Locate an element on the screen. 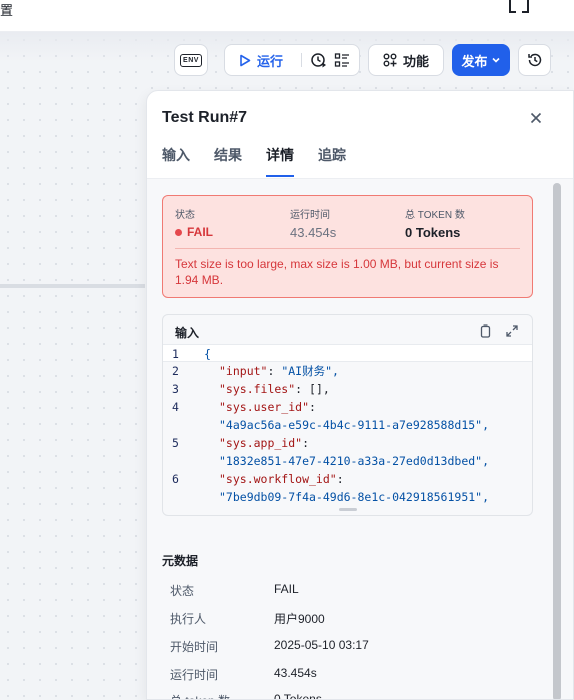 The width and height of the screenshot is (574, 700). metadata-row: 状态 FAIL is located at coordinates (335, 591).